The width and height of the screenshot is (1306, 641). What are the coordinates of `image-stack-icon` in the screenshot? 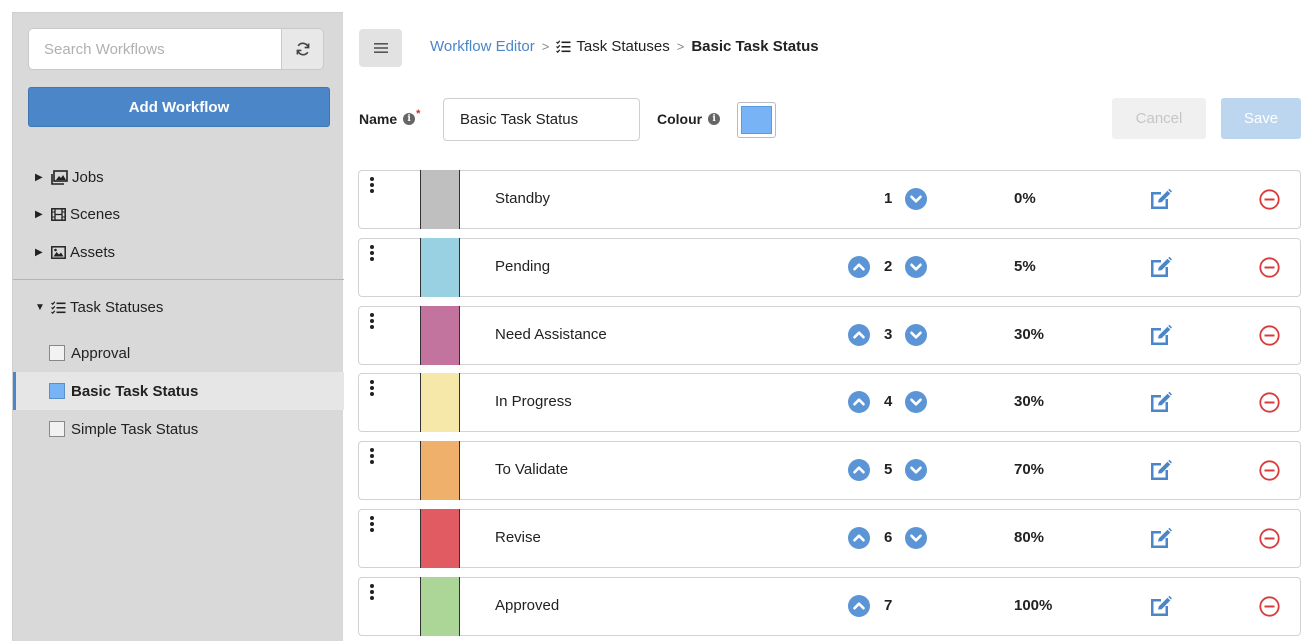 It's located at (59, 177).